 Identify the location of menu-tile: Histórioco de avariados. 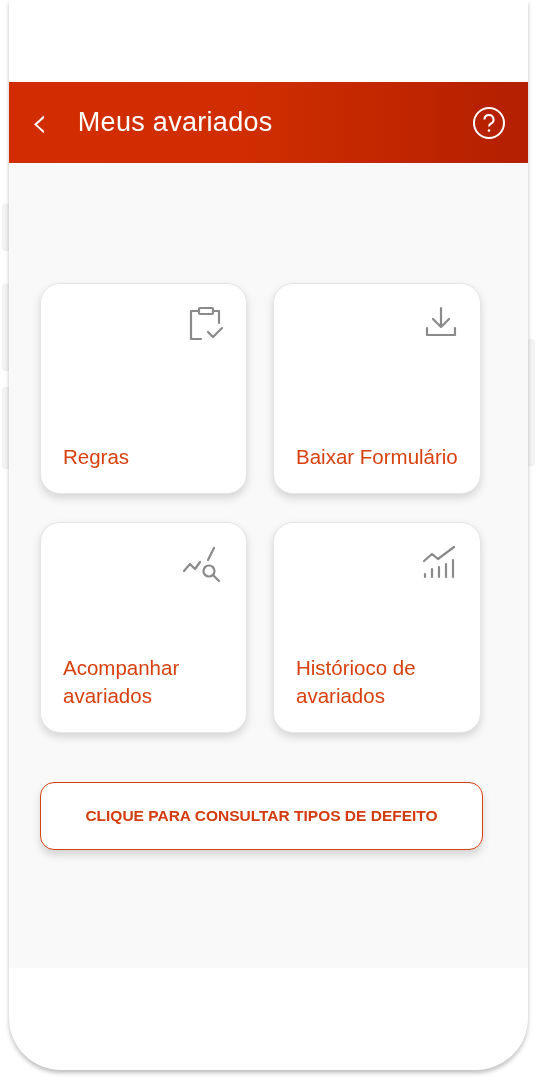
(377, 627).